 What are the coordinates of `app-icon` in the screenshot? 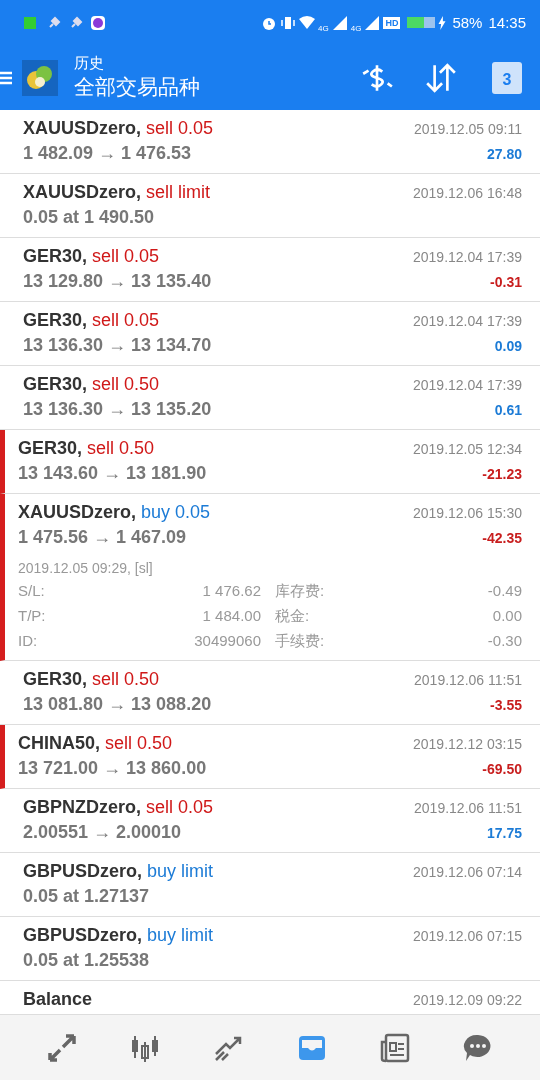 It's located at (98, 22).